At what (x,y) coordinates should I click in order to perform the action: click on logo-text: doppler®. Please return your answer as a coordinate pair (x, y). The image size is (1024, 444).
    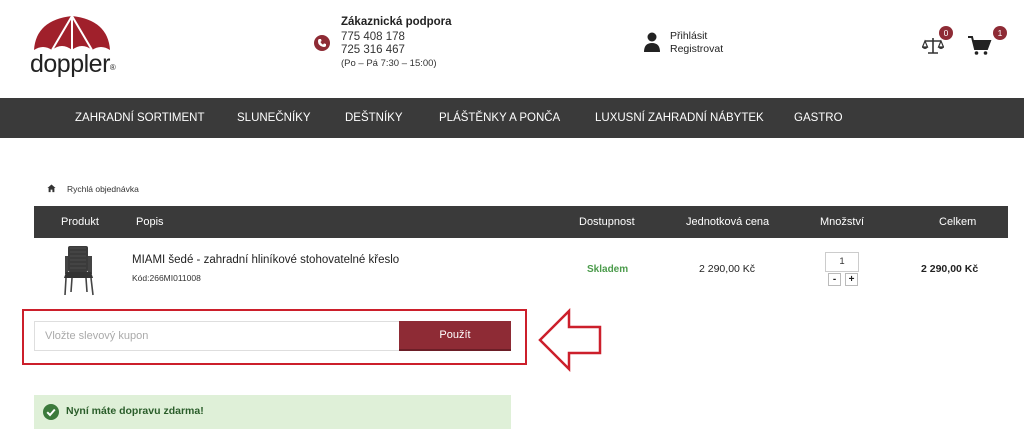
    Looking at the image, I should click on (73, 64).